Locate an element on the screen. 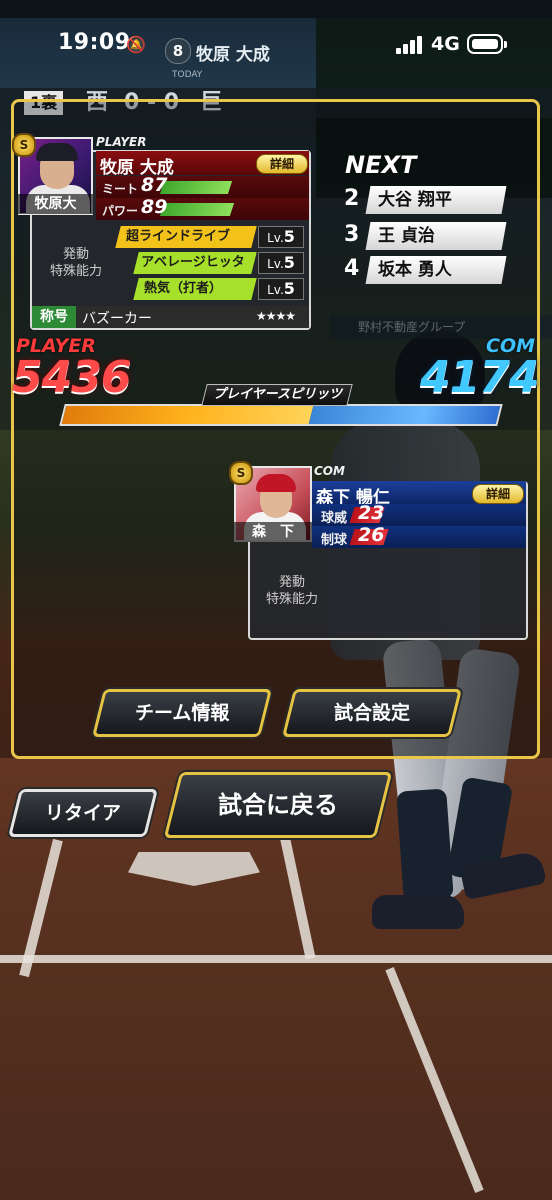 The height and width of the screenshot is (1200, 552). ability-3-level: Lv.5 is located at coordinates (281, 289).